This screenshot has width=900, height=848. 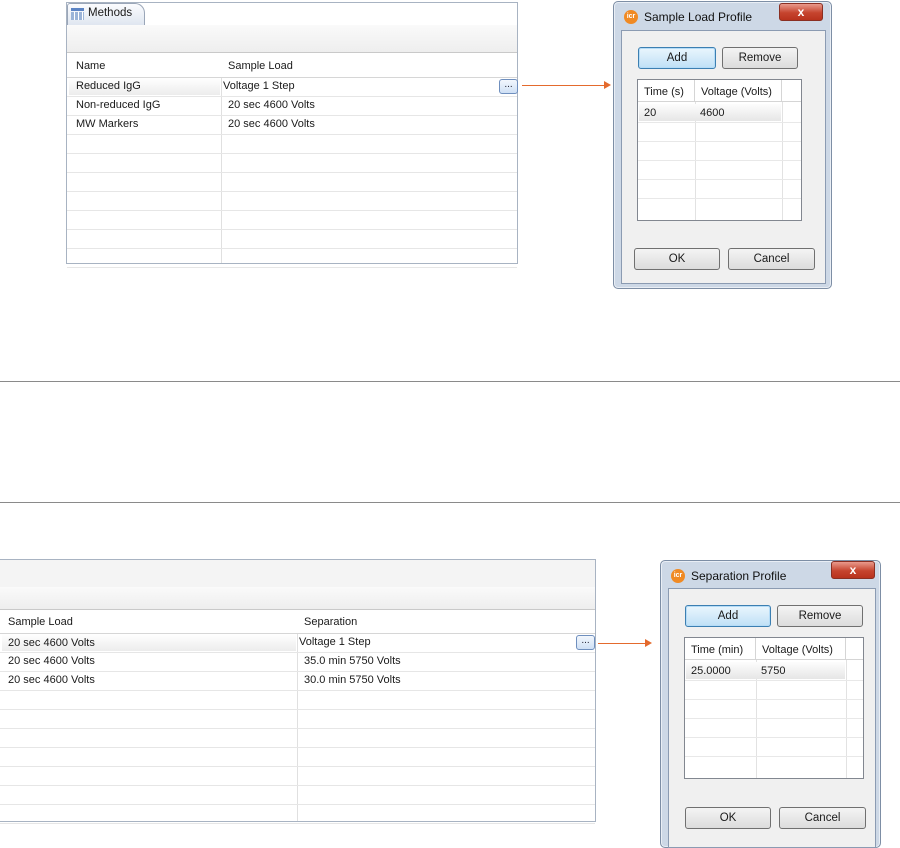 What do you see at coordinates (297, 622) in the screenshot?
I see `grid-header: Sample Load Separation` at bounding box center [297, 622].